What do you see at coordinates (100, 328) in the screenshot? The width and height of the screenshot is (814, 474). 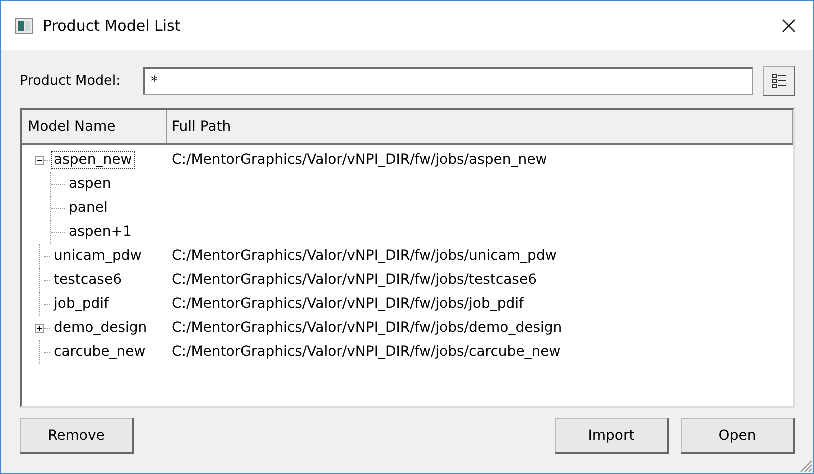 I see `model-name: demo_design` at bounding box center [100, 328].